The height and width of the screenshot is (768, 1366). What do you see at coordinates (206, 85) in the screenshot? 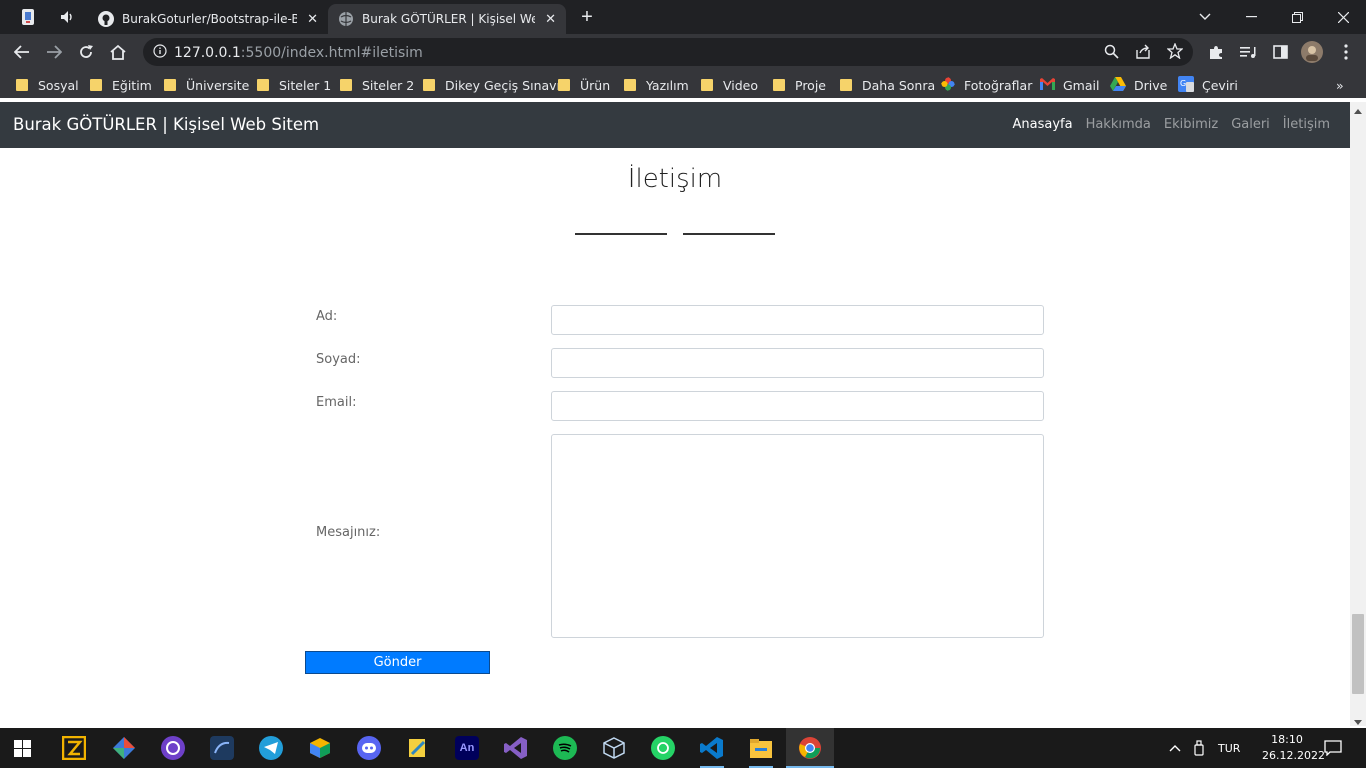
I see `bookmark-folder-universite: Üniversite` at bounding box center [206, 85].